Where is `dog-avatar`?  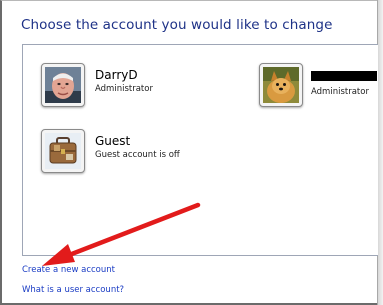
dog-avatar is located at coordinates (281, 85).